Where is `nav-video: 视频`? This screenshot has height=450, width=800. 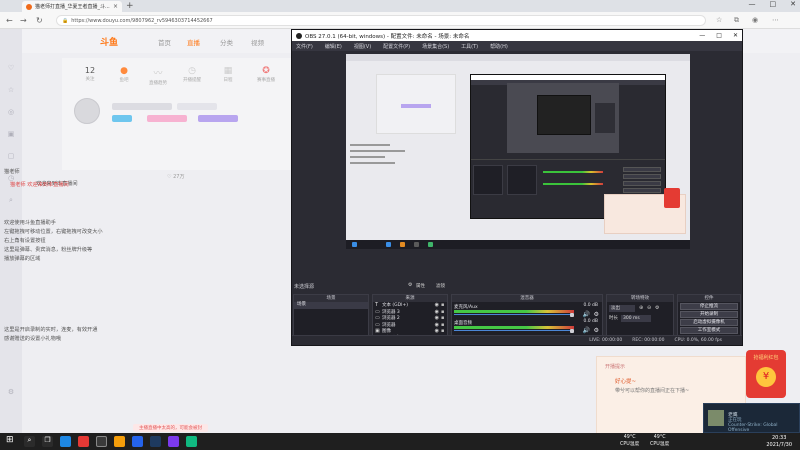 nav-video: 视频 is located at coordinates (257, 42).